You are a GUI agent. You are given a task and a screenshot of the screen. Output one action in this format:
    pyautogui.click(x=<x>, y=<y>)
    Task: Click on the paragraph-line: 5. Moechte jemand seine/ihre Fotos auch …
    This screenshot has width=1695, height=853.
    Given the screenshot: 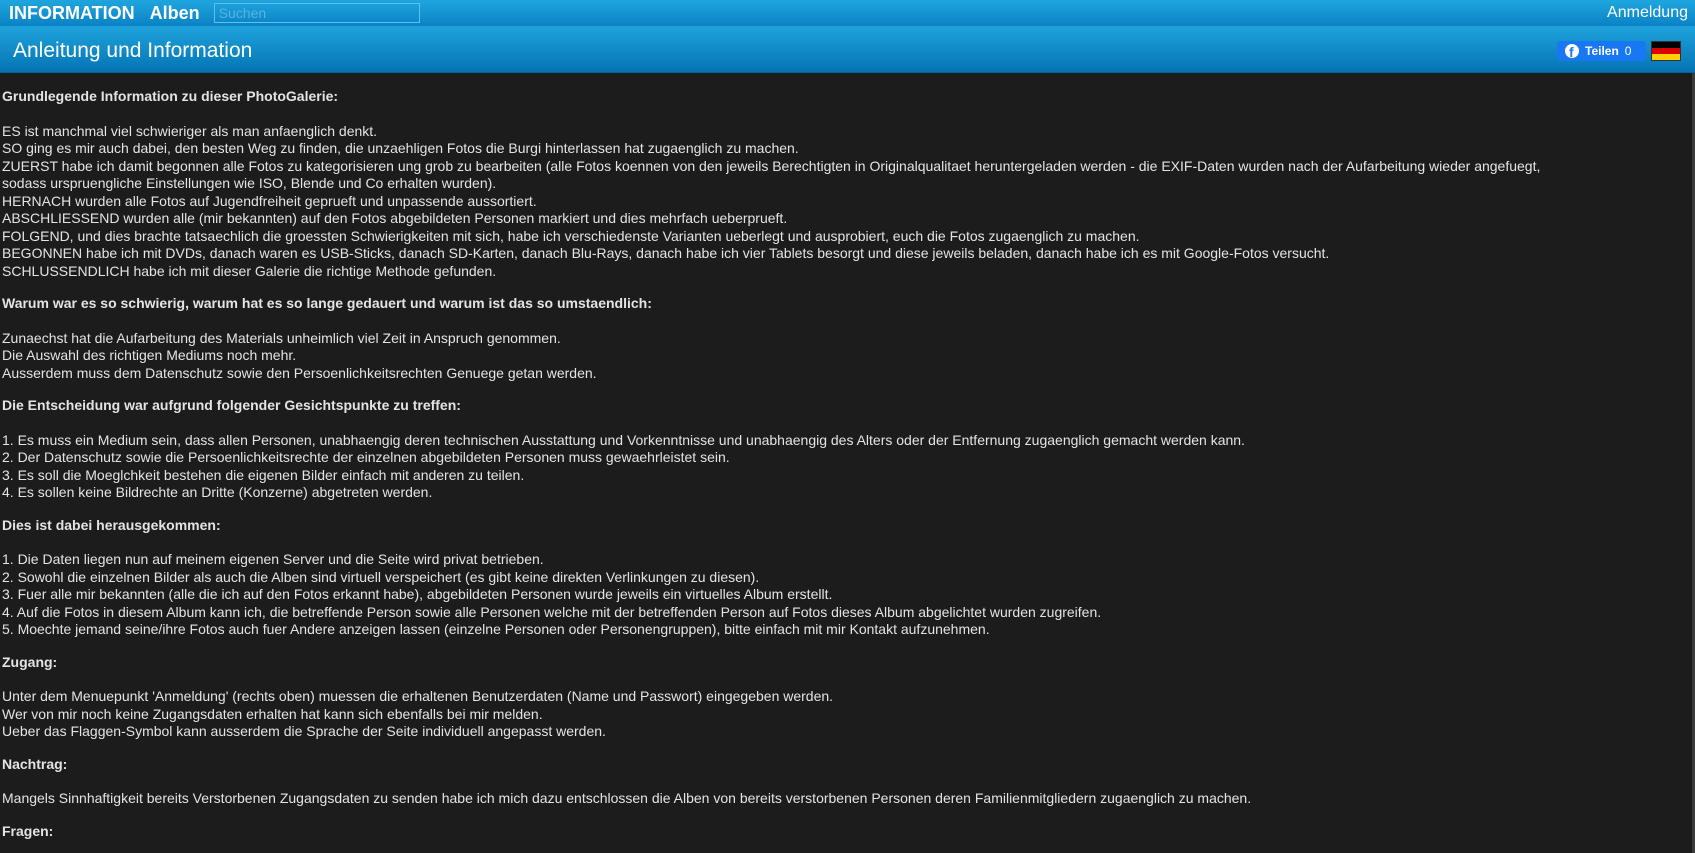 What is the action you would take?
    pyautogui.click(x=496, y=629)
    